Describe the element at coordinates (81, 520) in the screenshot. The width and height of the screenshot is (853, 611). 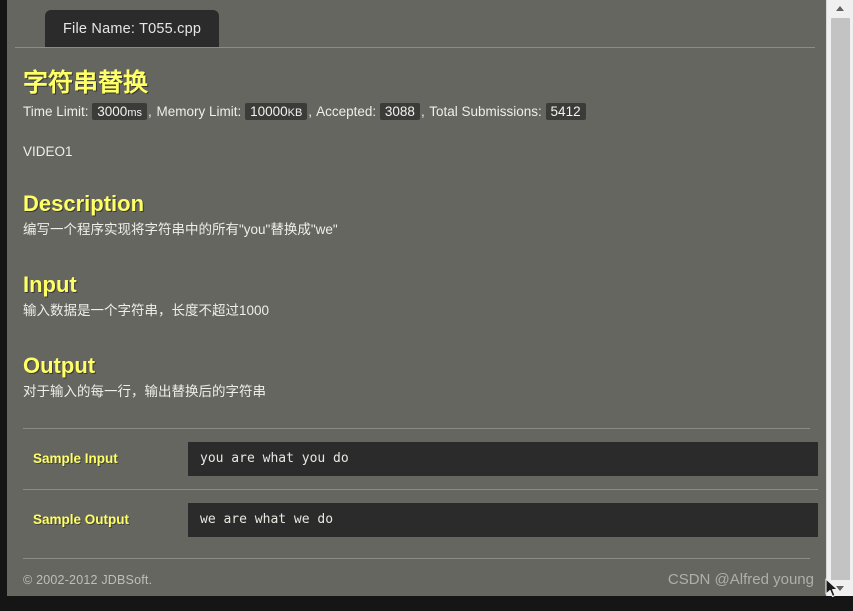
I see `sample-output-label: Sample Output` at that location.